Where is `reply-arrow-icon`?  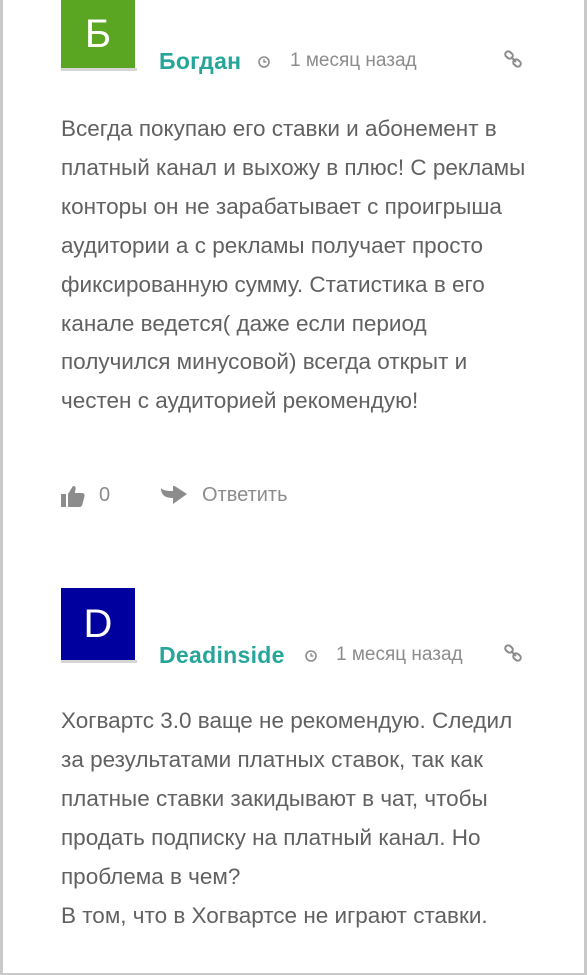 reply-arrow-icon is located at coordinates (174, 496).